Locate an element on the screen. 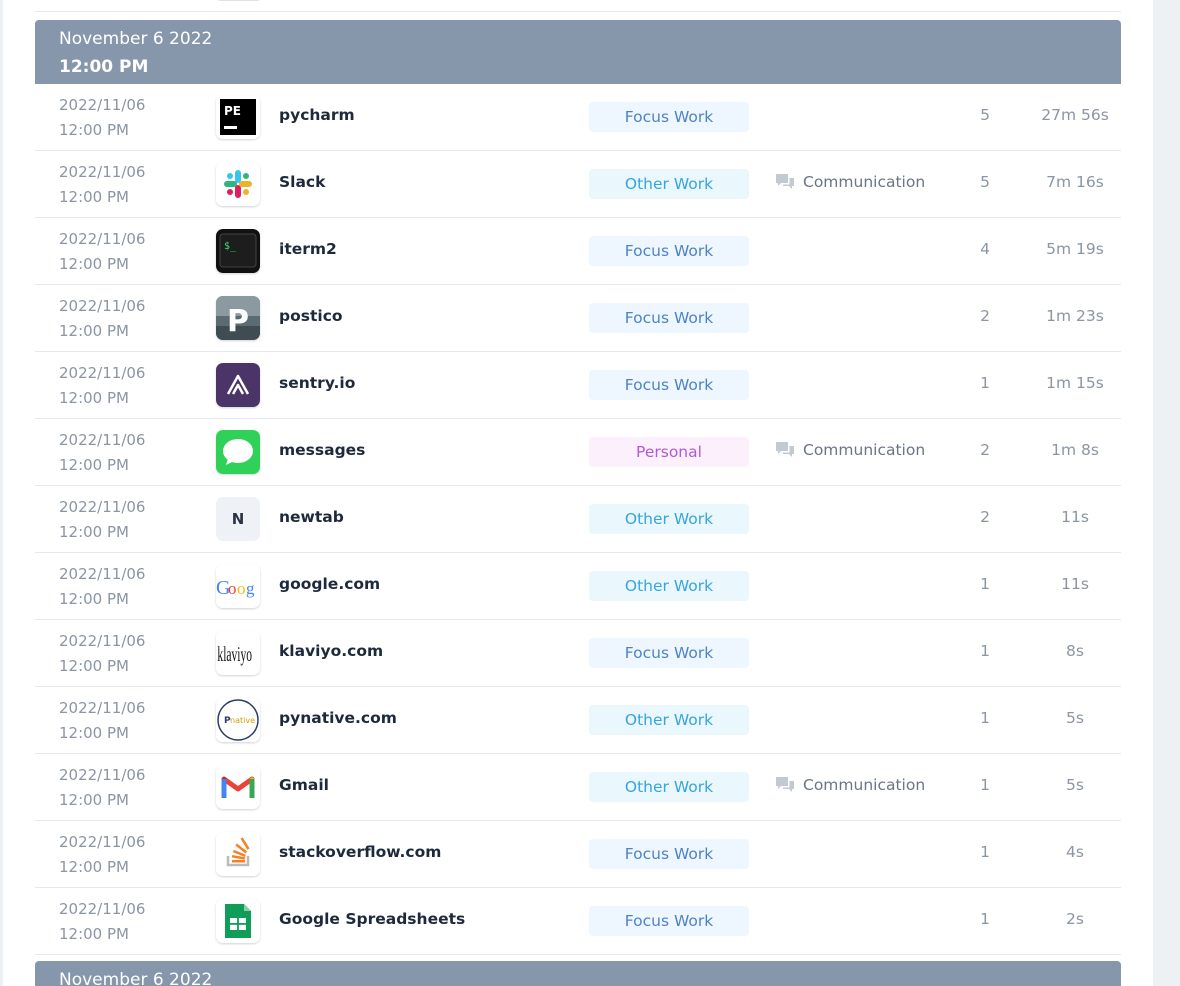 The image size is (1180, 986). app-icon is located at coordinates (239, 0).